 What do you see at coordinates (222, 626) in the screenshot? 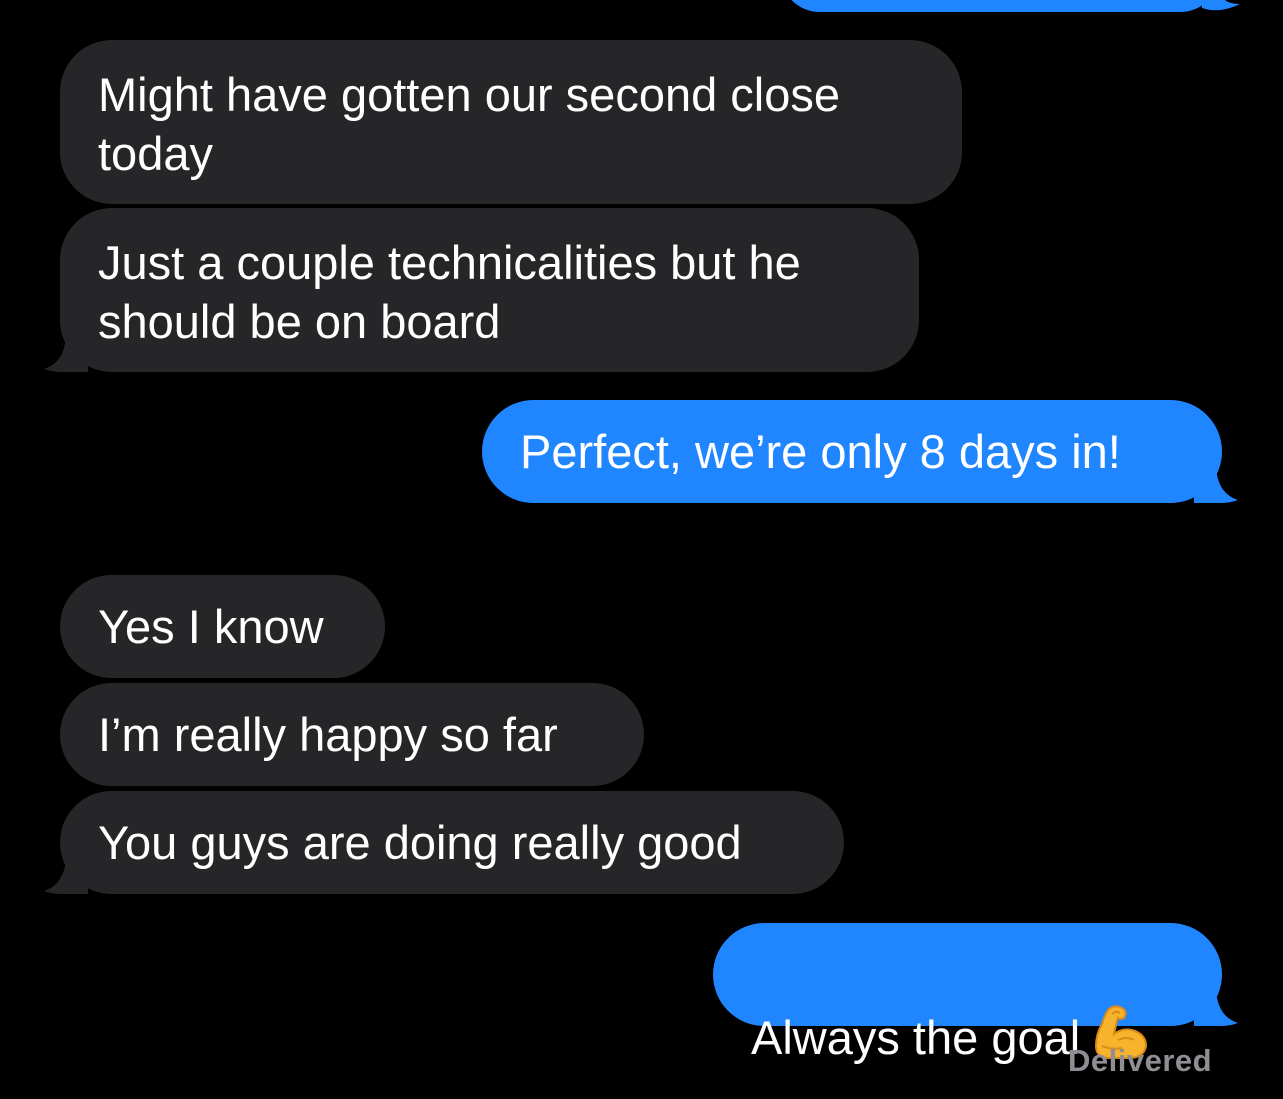
I see `message-bubble-incoming: Yes I know` at bounding box center [222, 626].